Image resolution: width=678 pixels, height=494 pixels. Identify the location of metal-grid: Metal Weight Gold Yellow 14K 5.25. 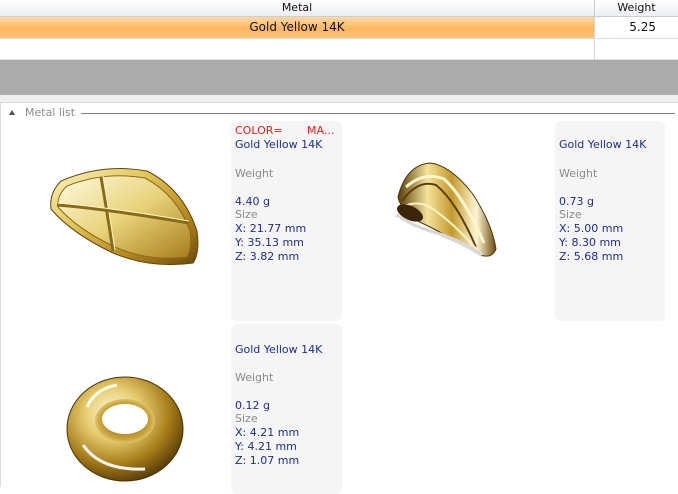
(339, 30).